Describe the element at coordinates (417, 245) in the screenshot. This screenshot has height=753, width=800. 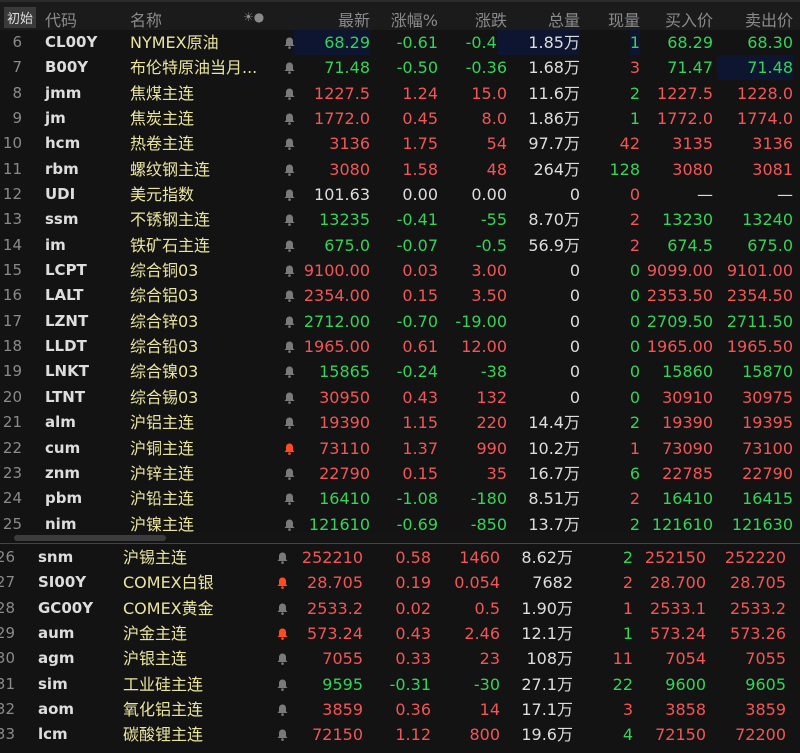
I see `cell-pct: -0.07` at that location.